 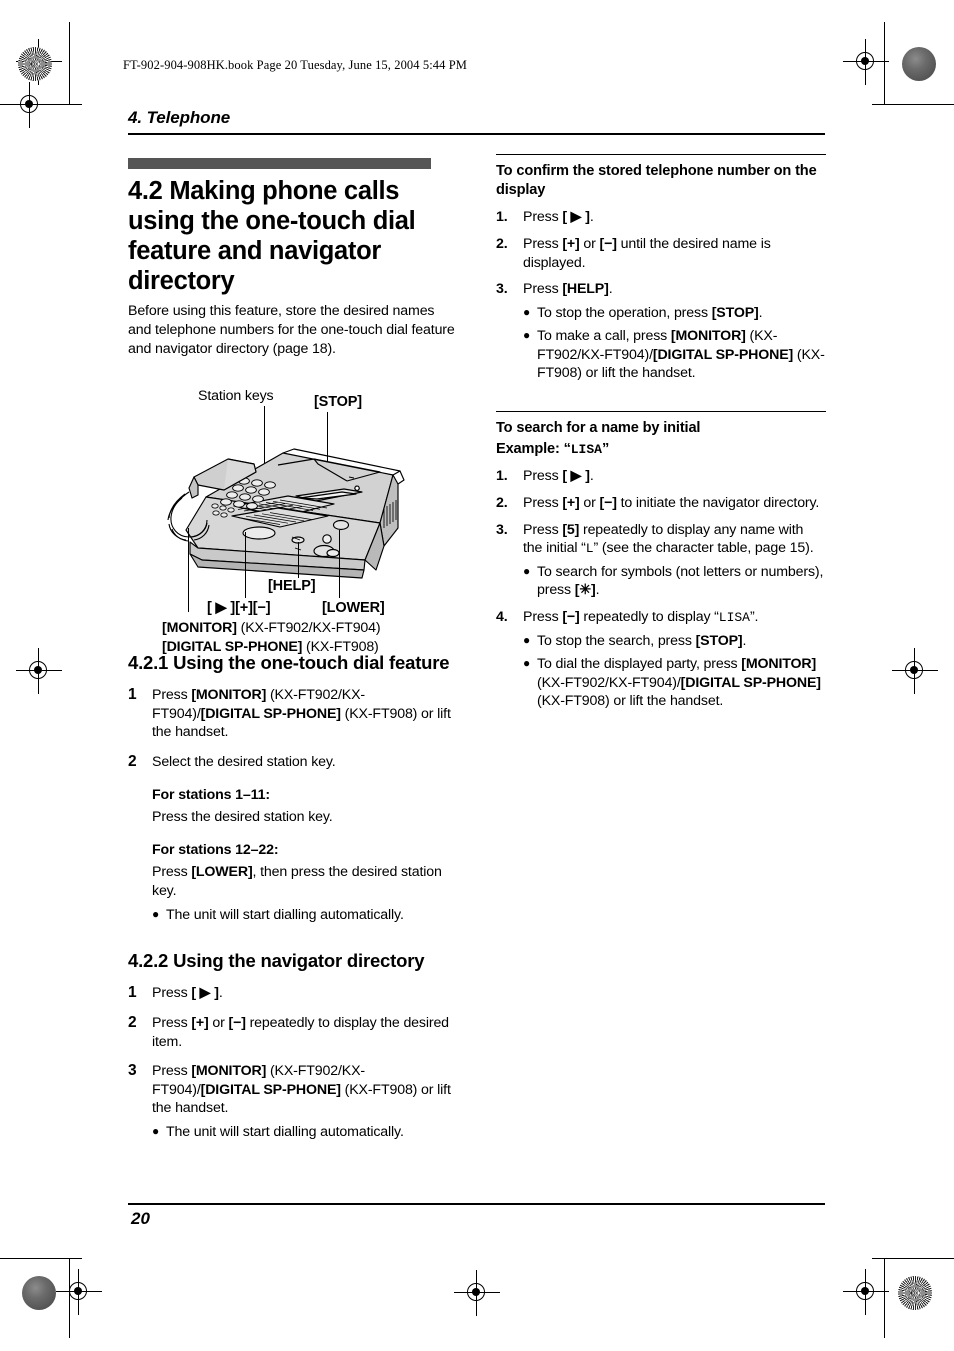 I want to click on note-bullet: ● To stop the operation, press [STOP]., so click(x=674, y=313).